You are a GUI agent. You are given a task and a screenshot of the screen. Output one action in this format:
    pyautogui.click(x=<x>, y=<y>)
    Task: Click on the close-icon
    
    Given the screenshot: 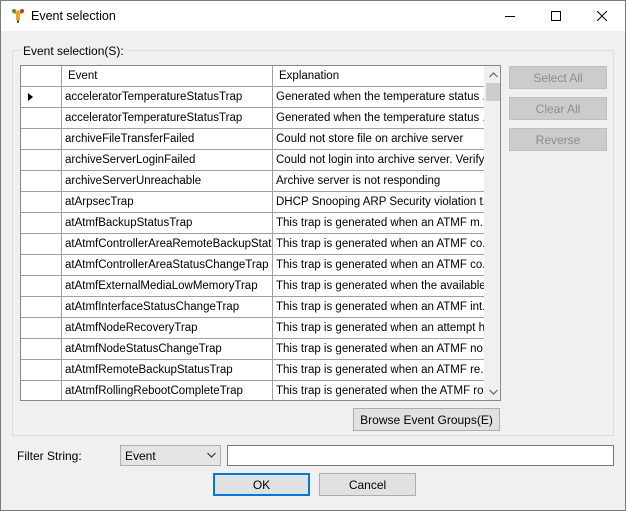 What is the action you would take?
    pyautogui.click(x=602, y=16)
    